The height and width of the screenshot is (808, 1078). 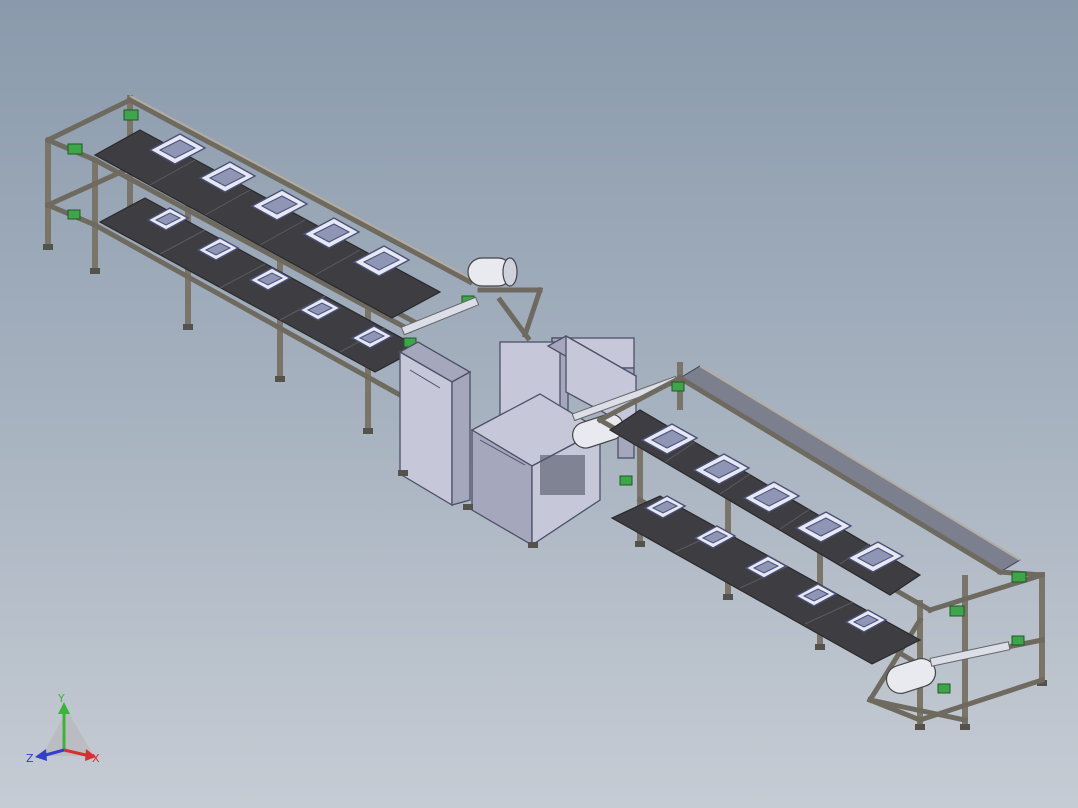 I want to click on coordinate-triad: Y X Z, so click(x=63, y=728).